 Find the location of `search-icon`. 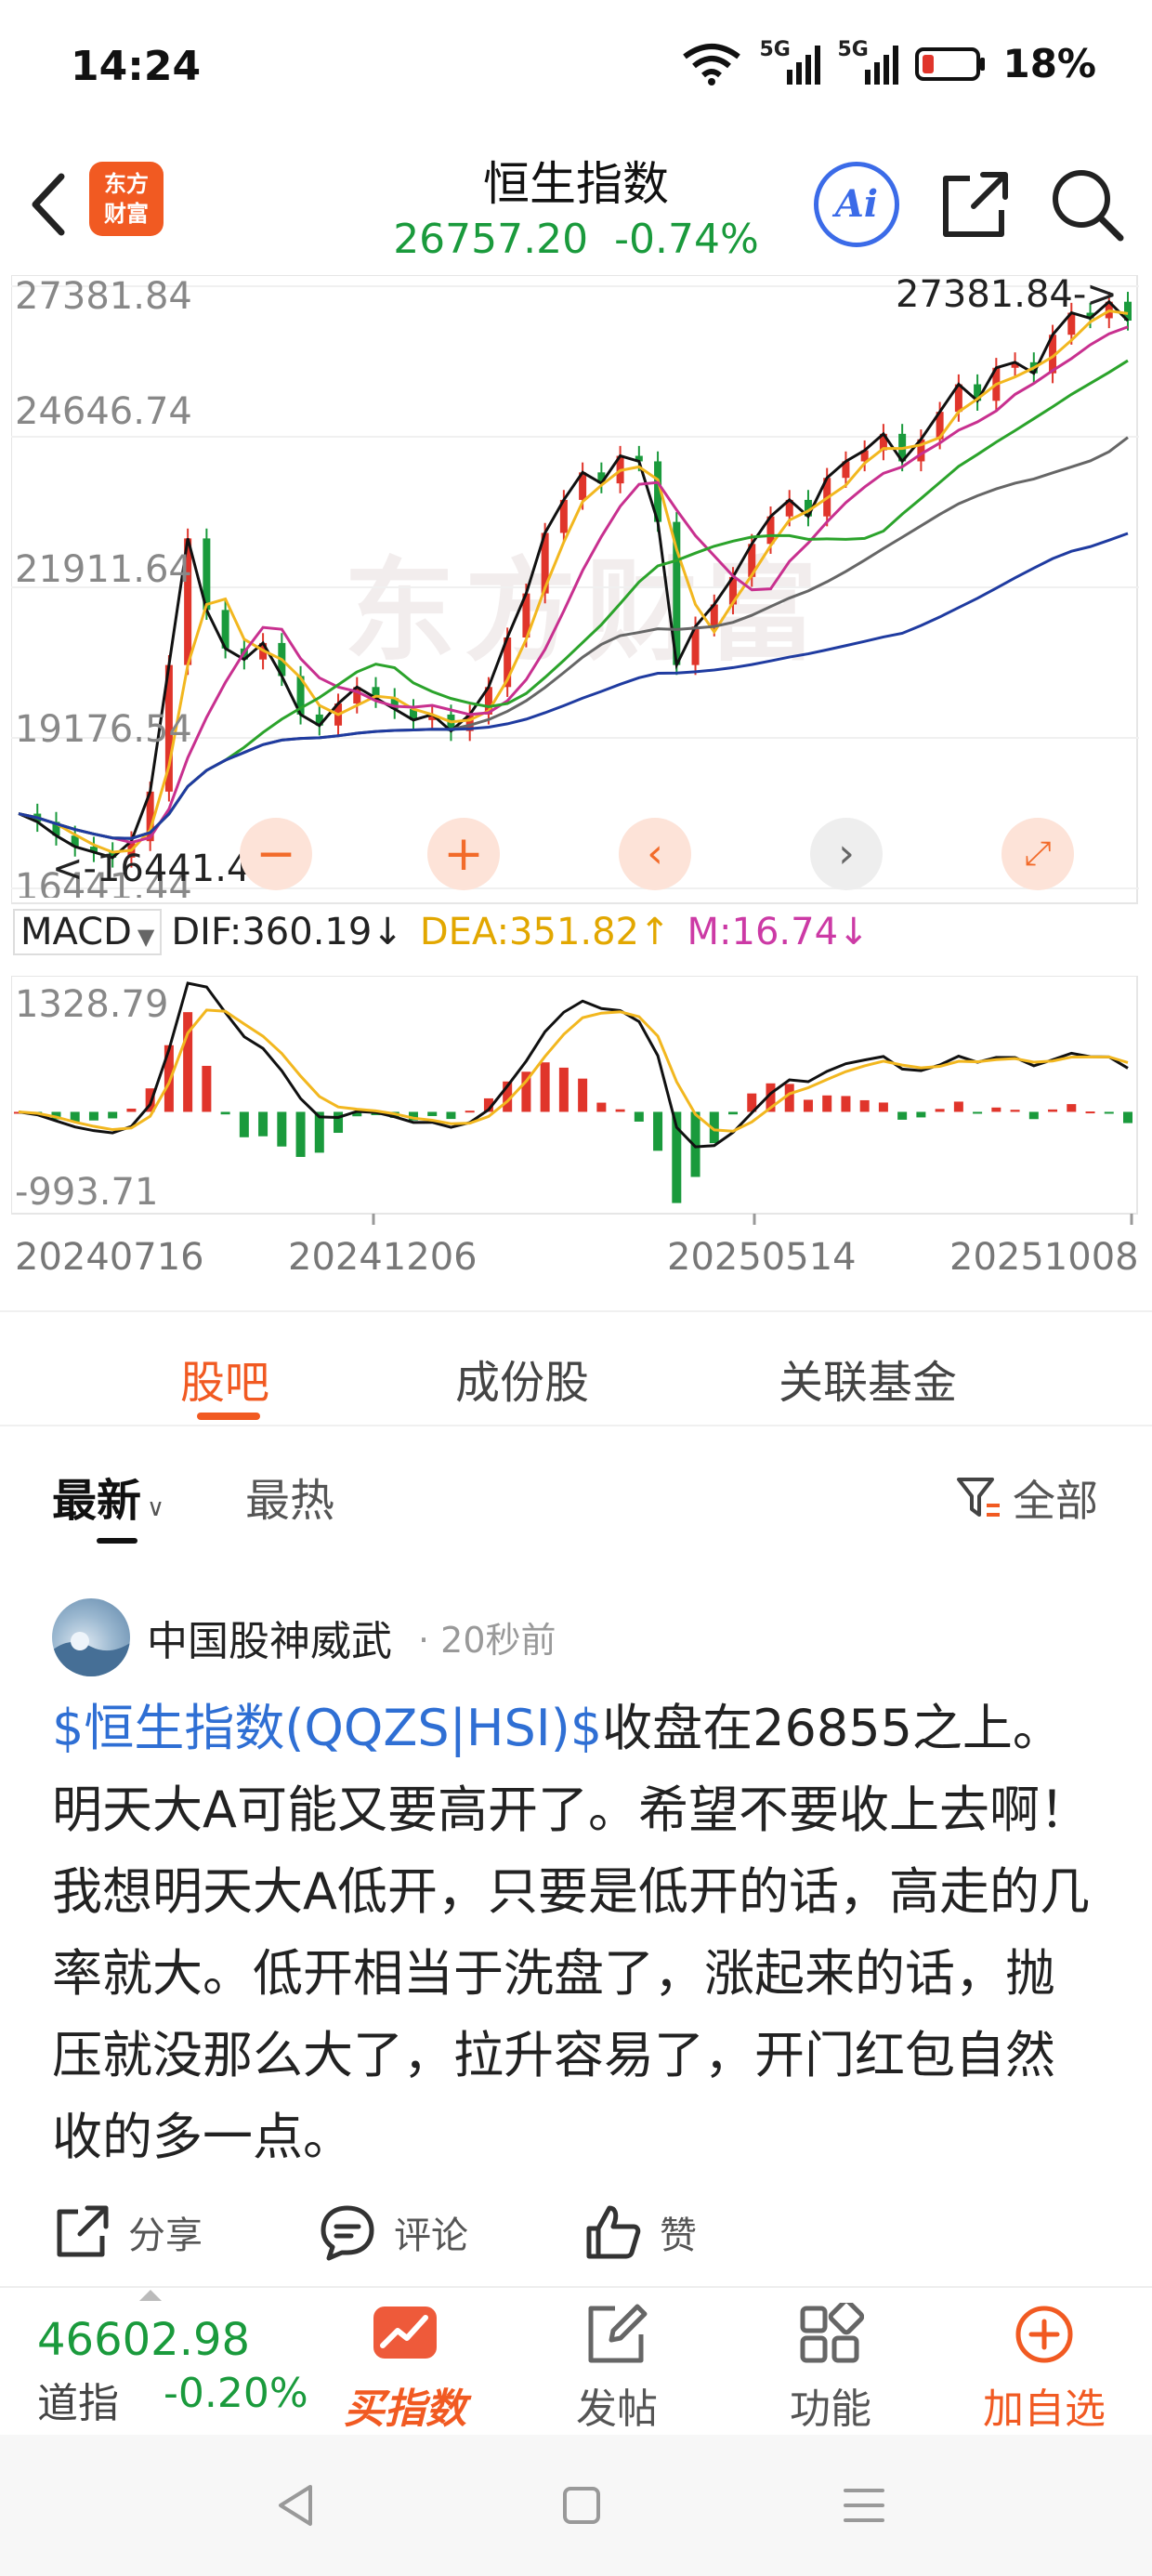

search-icon is located at coordinates (1087, 204).